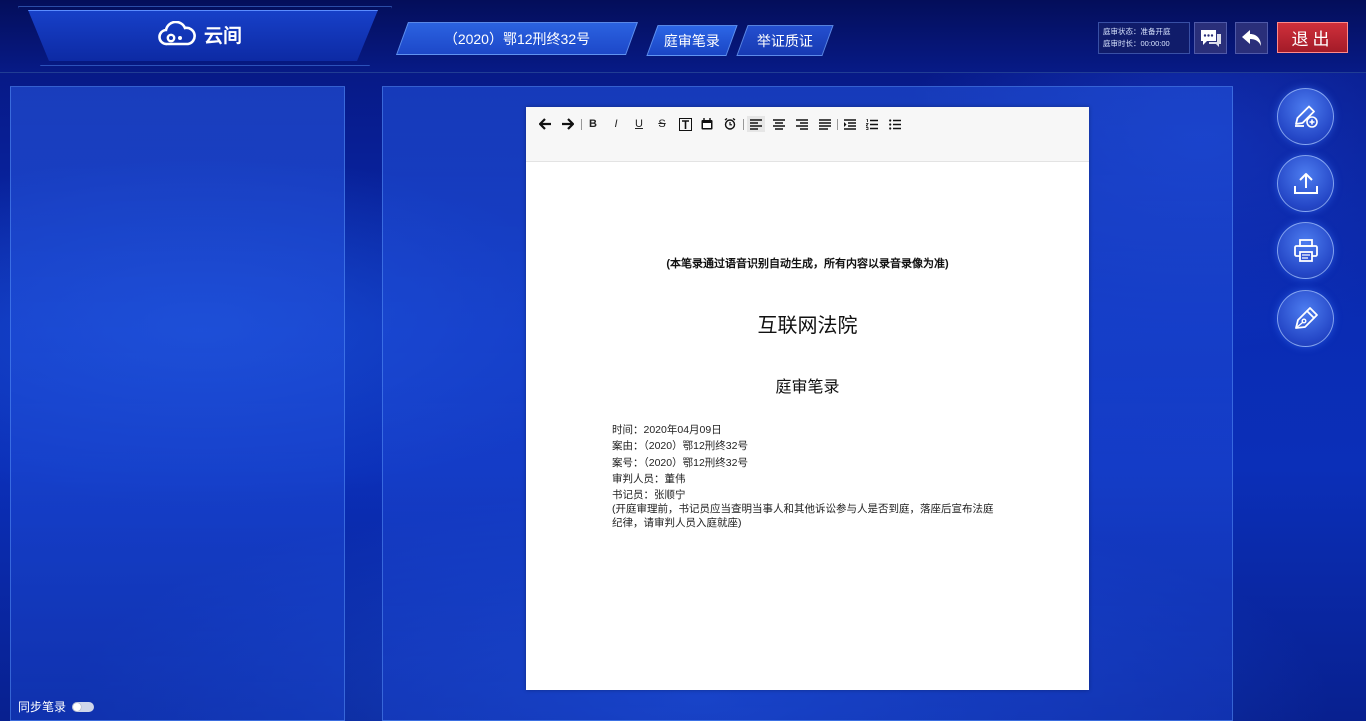 This screenshot has height=721, width=1366. I want to click on chat-button, so click(1210, 38).